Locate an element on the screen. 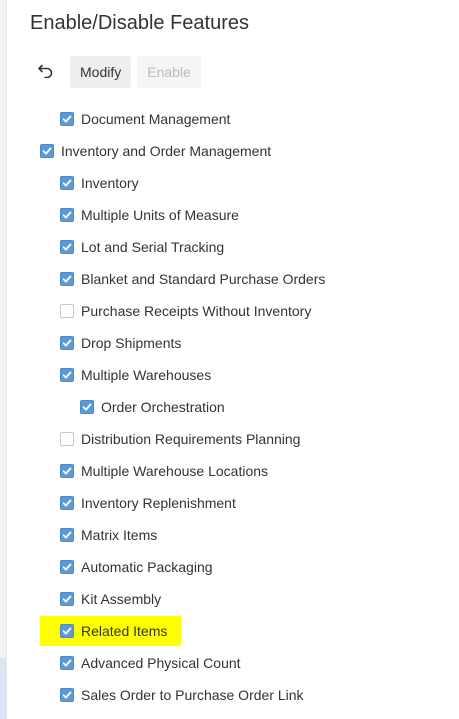  feature-row: Sales Order to Purchase Order Link is located at coordinates (182, 695).